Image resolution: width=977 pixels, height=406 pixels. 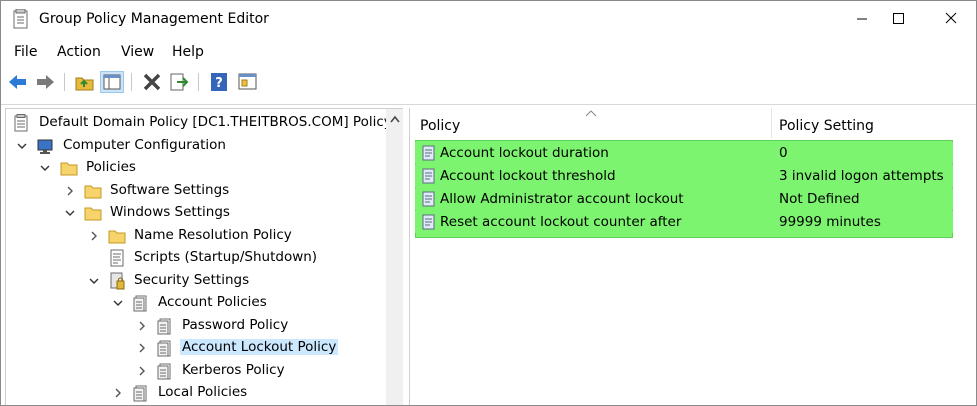 What do you see at coordinates (20, 19) in the screenshot?
I see `gpme-app-icon` at bounding box center [20, 19].